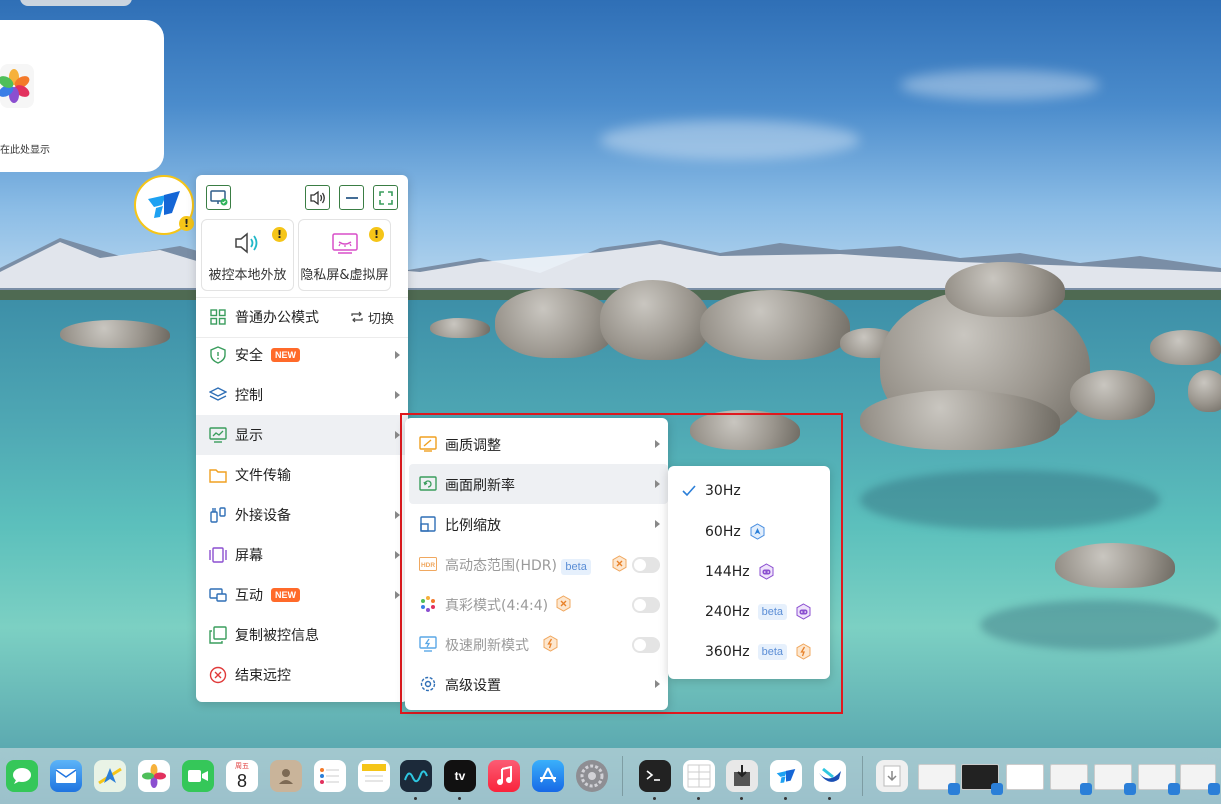  What do you see at coordinates (302, 475) in the screenshot?
I see `menu-item-file-transfer: 文件传输` at bounding box center [302, 475].